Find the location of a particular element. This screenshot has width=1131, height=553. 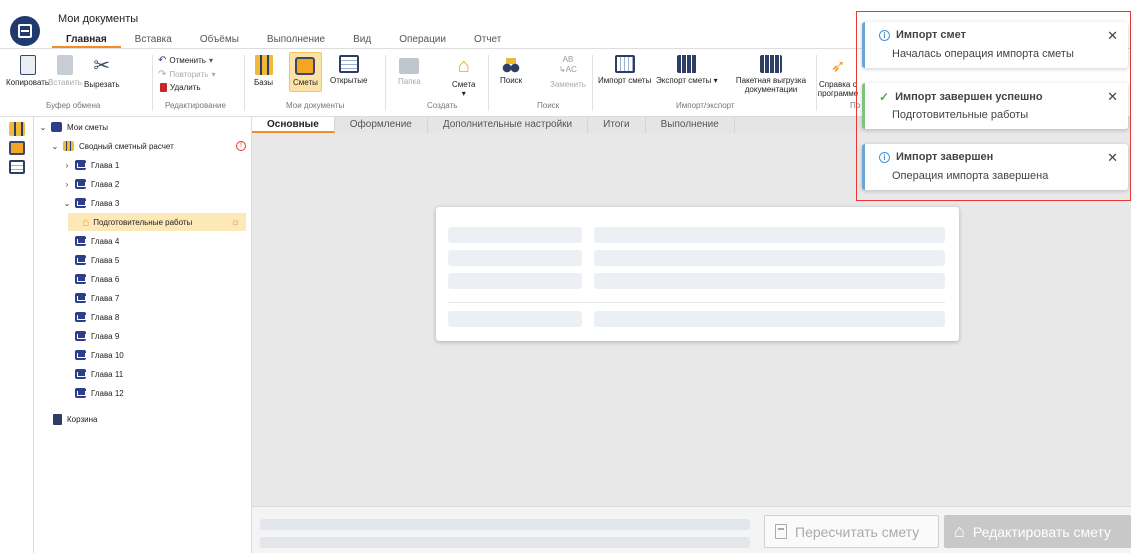

tab-home: Главная is located at coordinates (86, 41).